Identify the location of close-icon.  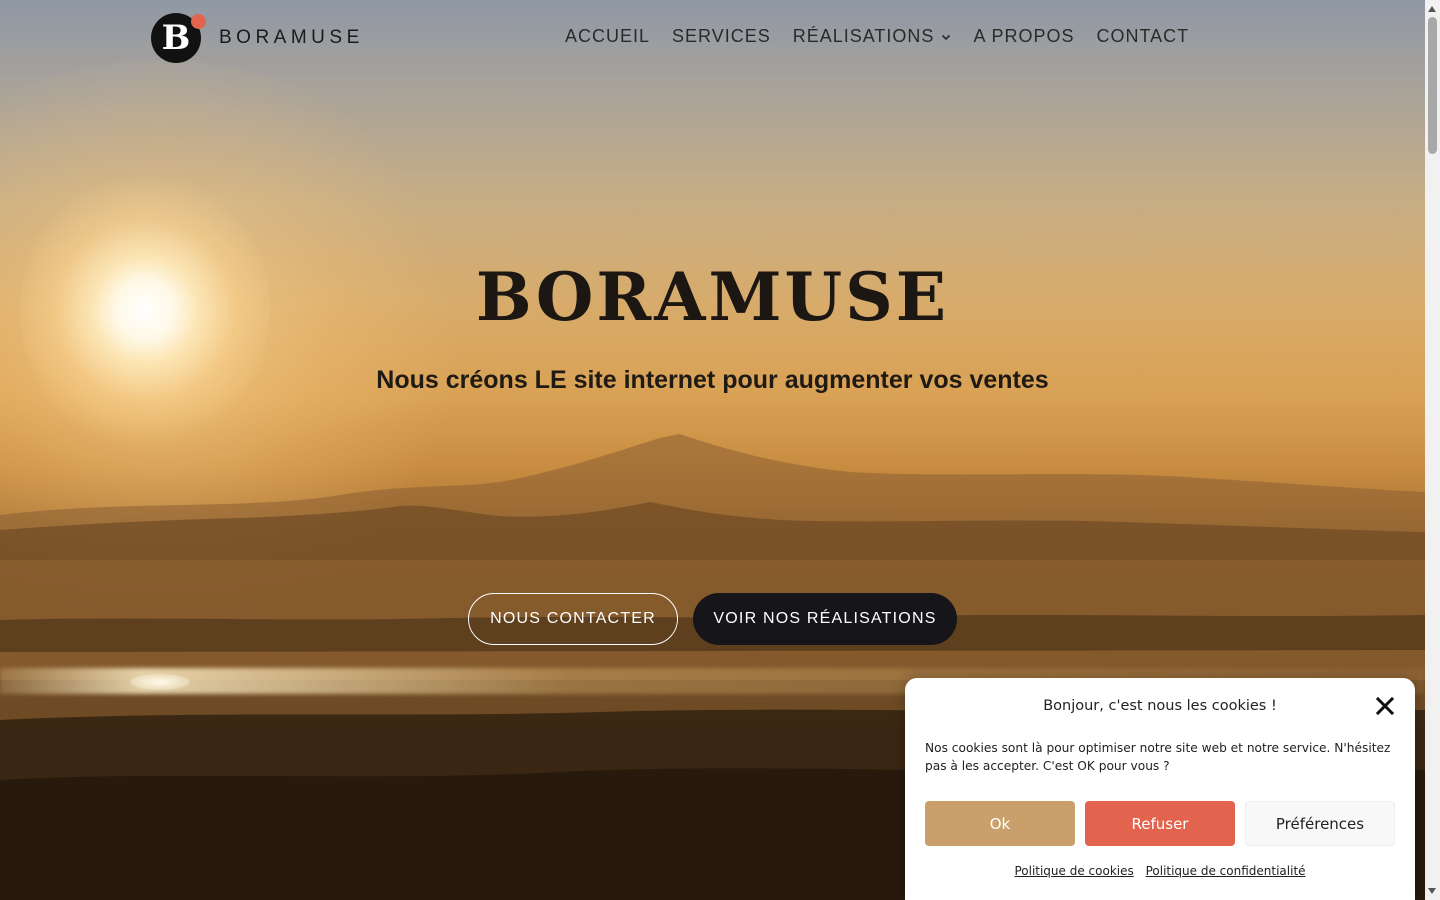
(1385, 706).